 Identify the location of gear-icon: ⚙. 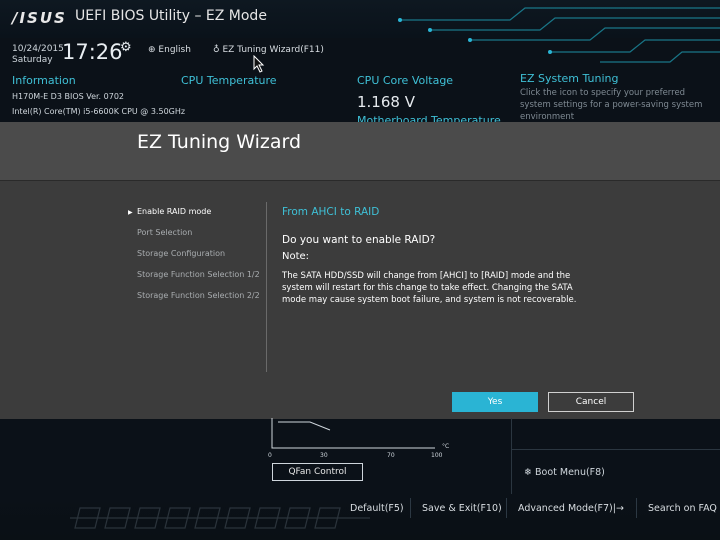
(126, 47).